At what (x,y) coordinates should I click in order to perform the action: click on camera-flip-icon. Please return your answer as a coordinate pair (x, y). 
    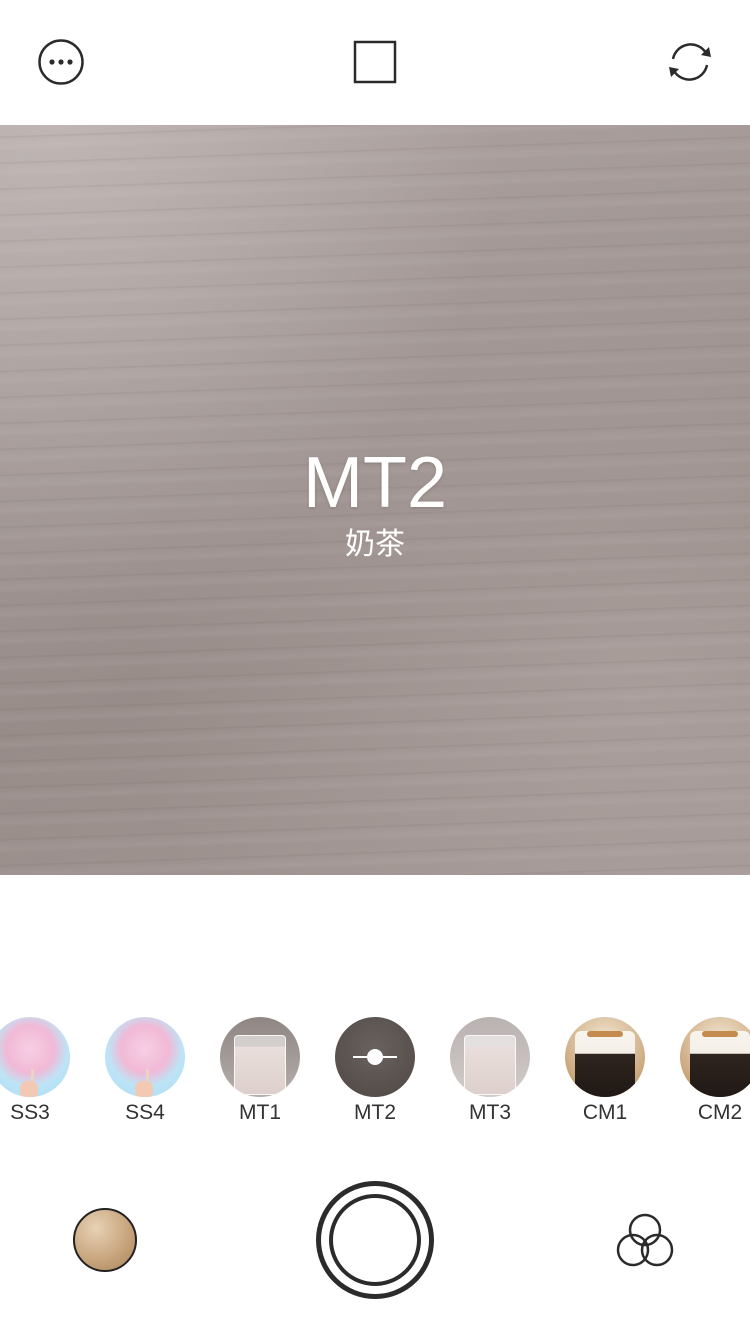
    Looking at the image, I should click on (690, 62).